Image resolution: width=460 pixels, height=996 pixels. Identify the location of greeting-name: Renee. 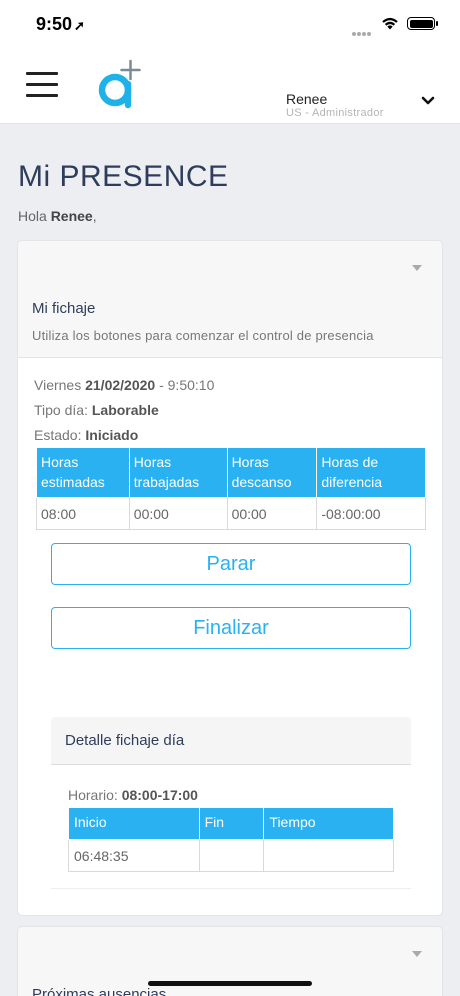
(71, 216).